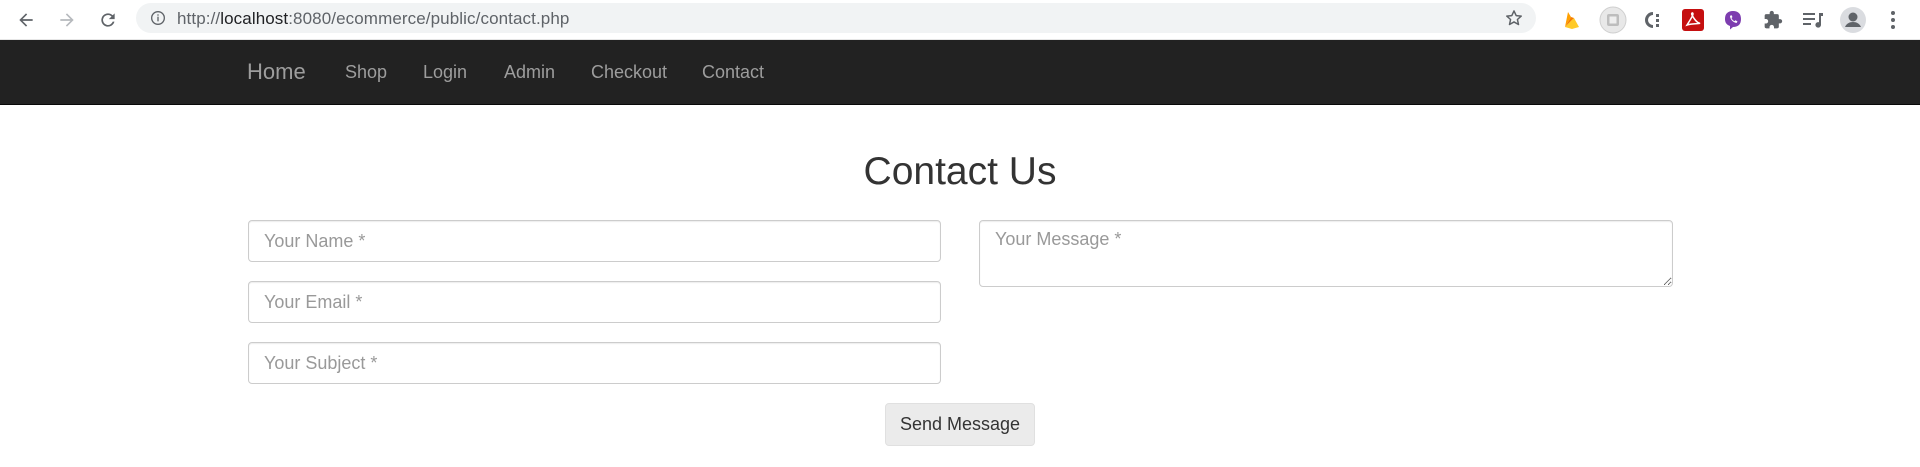  I want to click on url-scheme: http://, so click(199, 18).